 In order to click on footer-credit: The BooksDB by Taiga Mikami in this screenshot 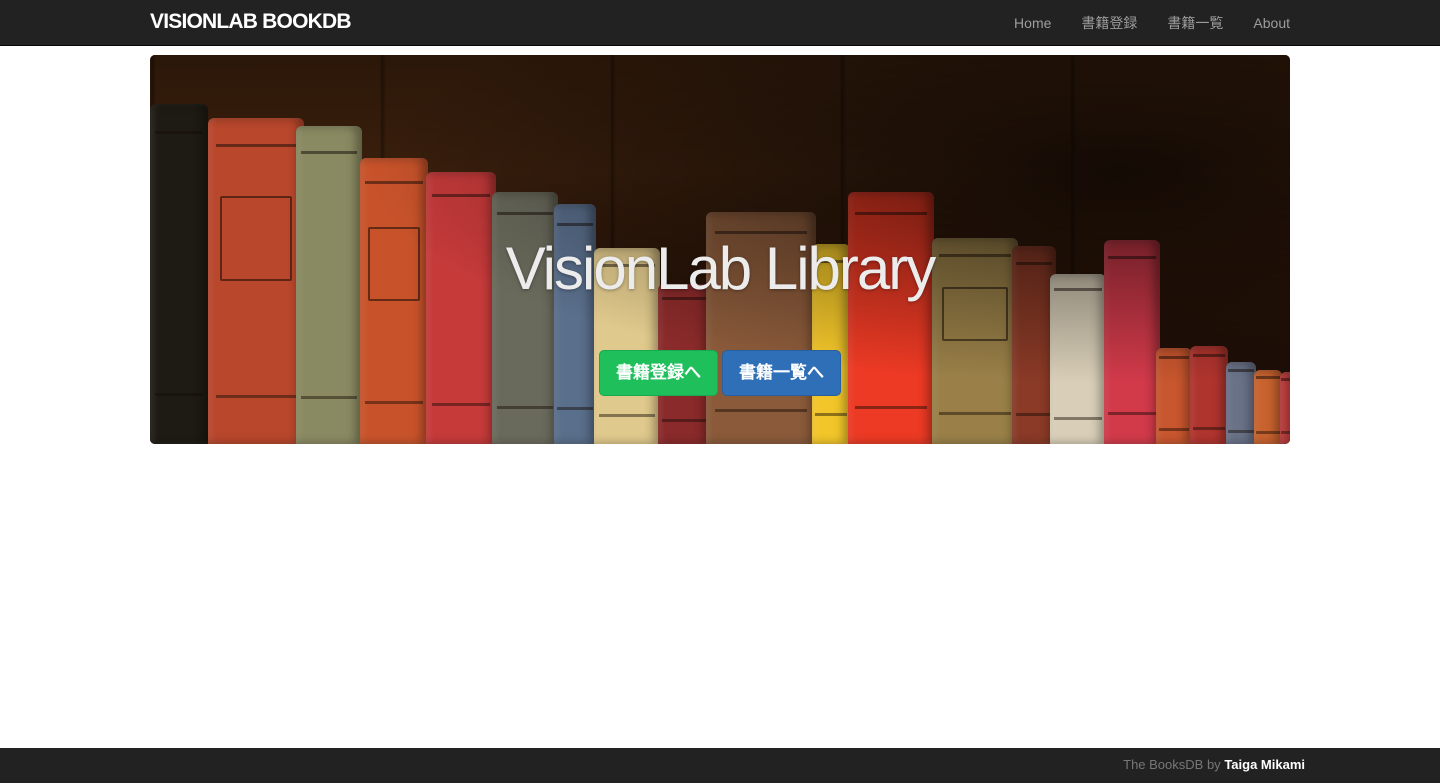, I will do `click(1214, 765)`.